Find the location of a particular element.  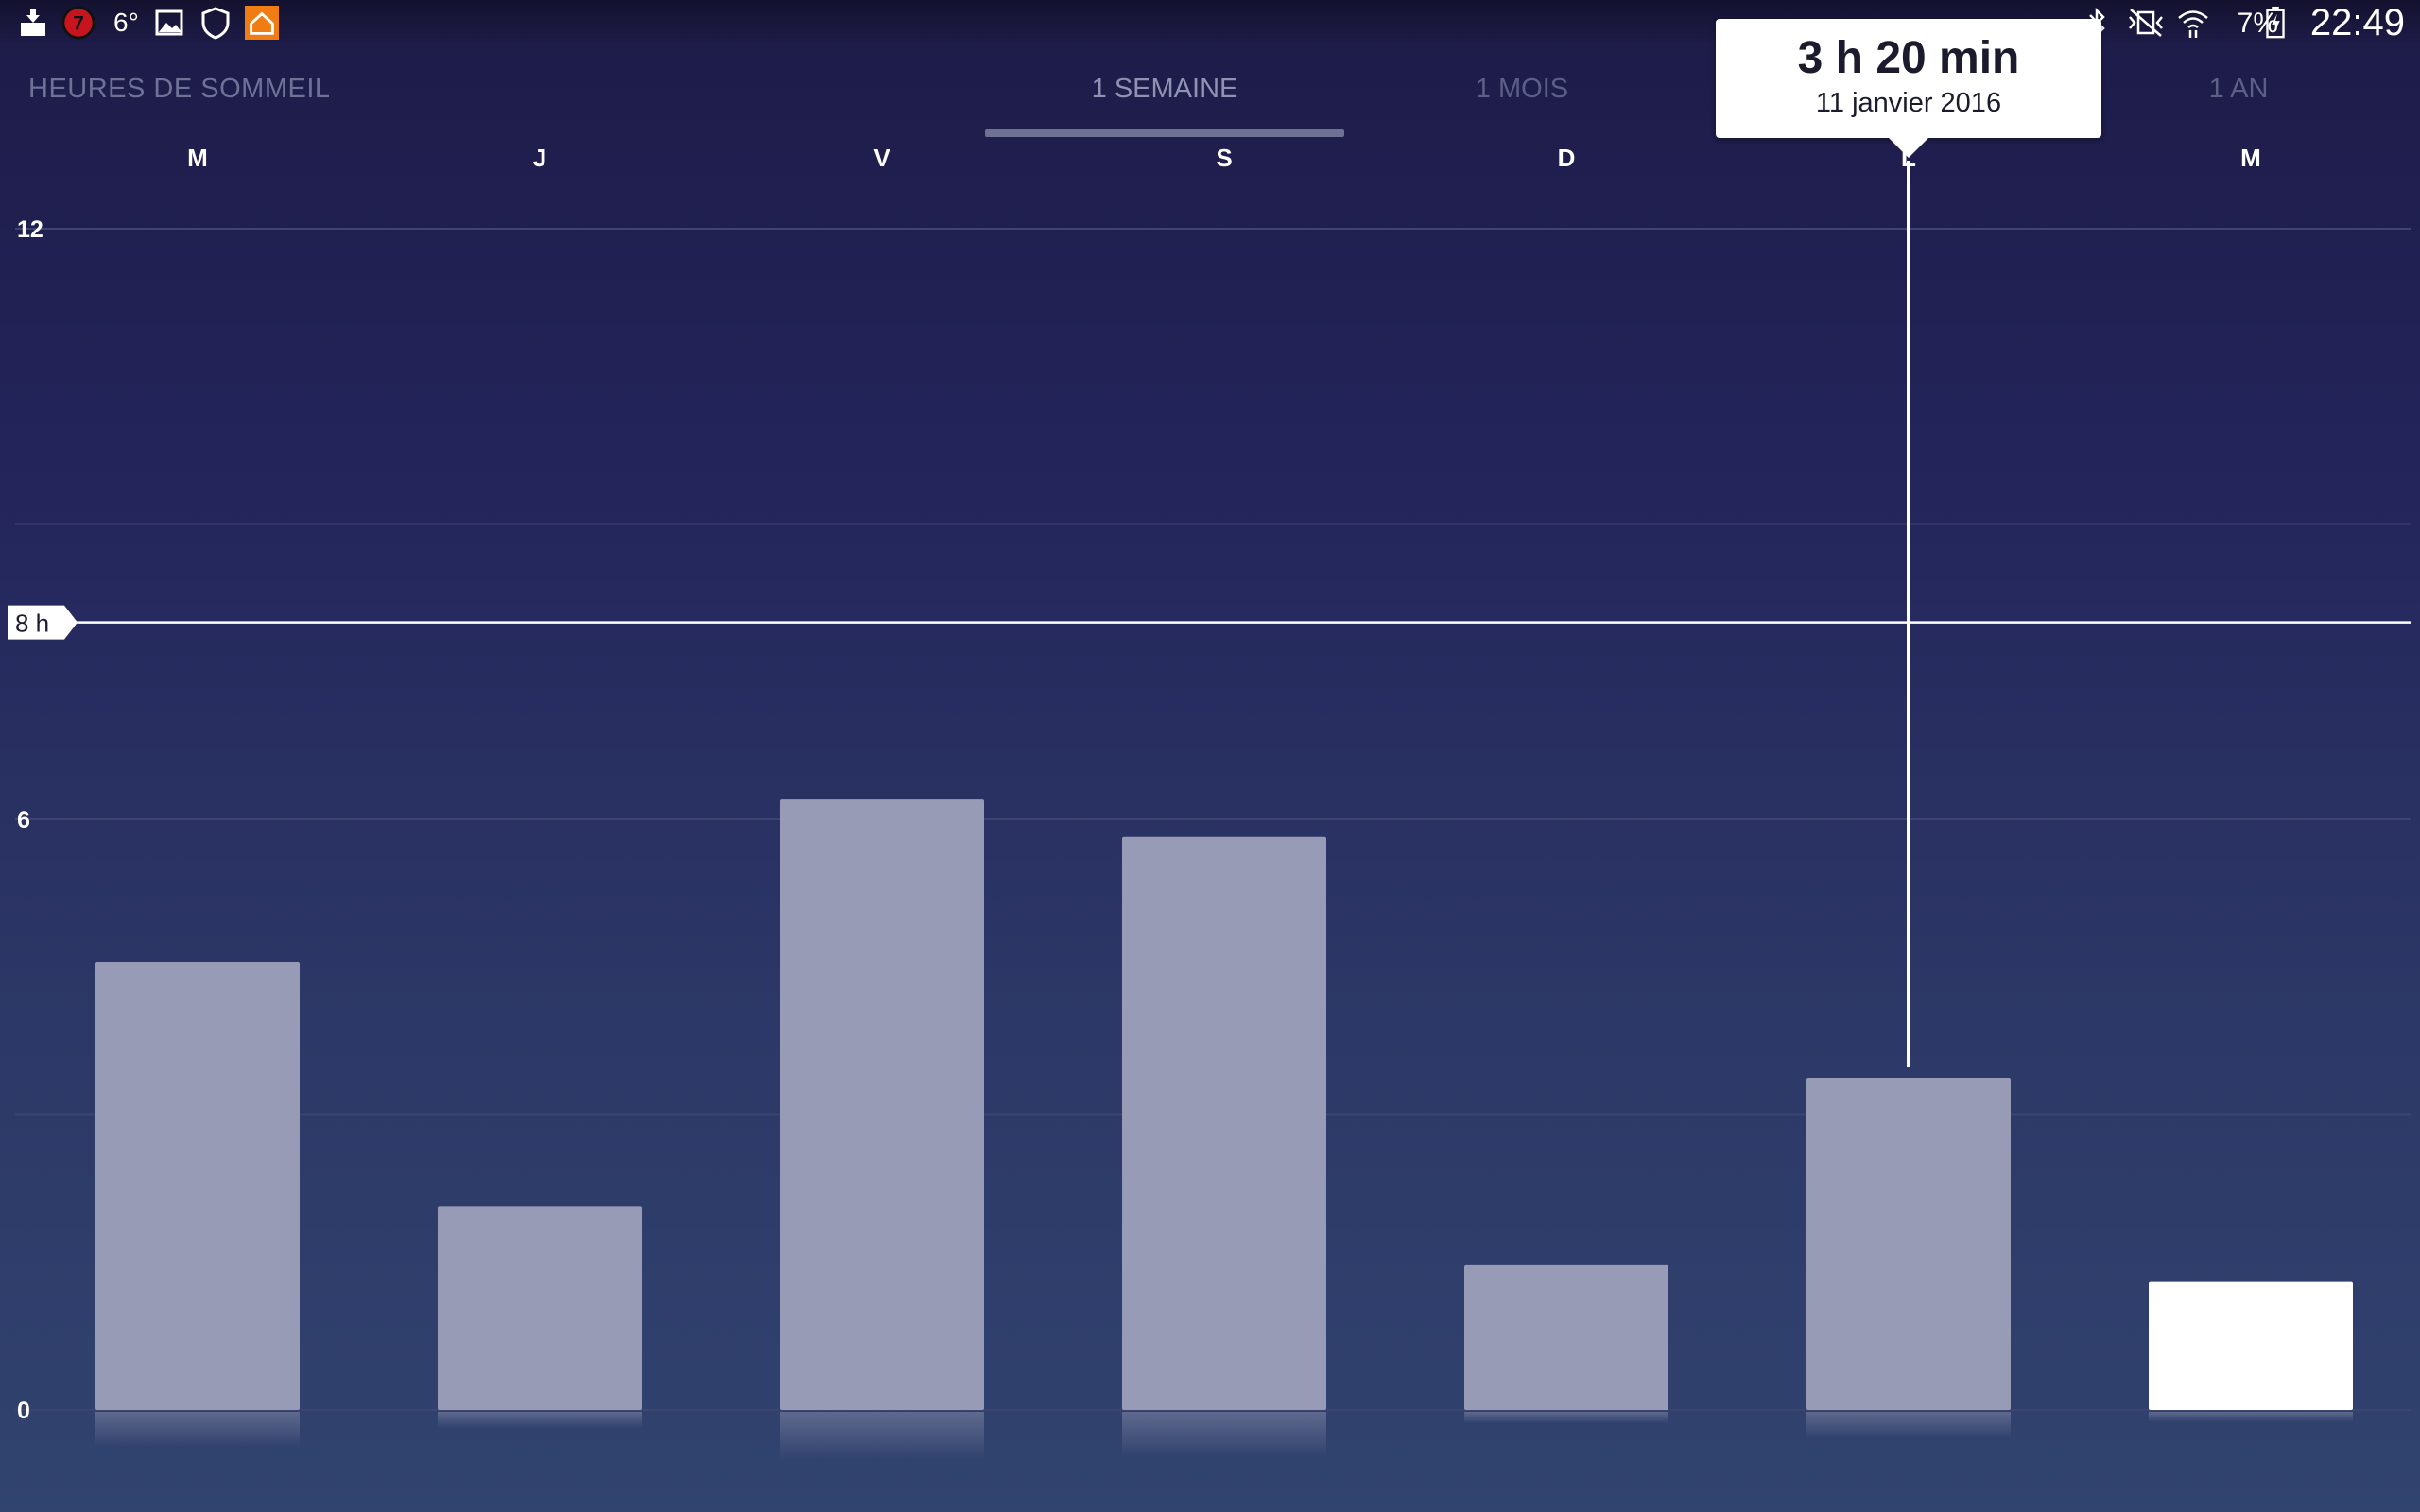

day-label: S is located at coordinates (1224, 158).